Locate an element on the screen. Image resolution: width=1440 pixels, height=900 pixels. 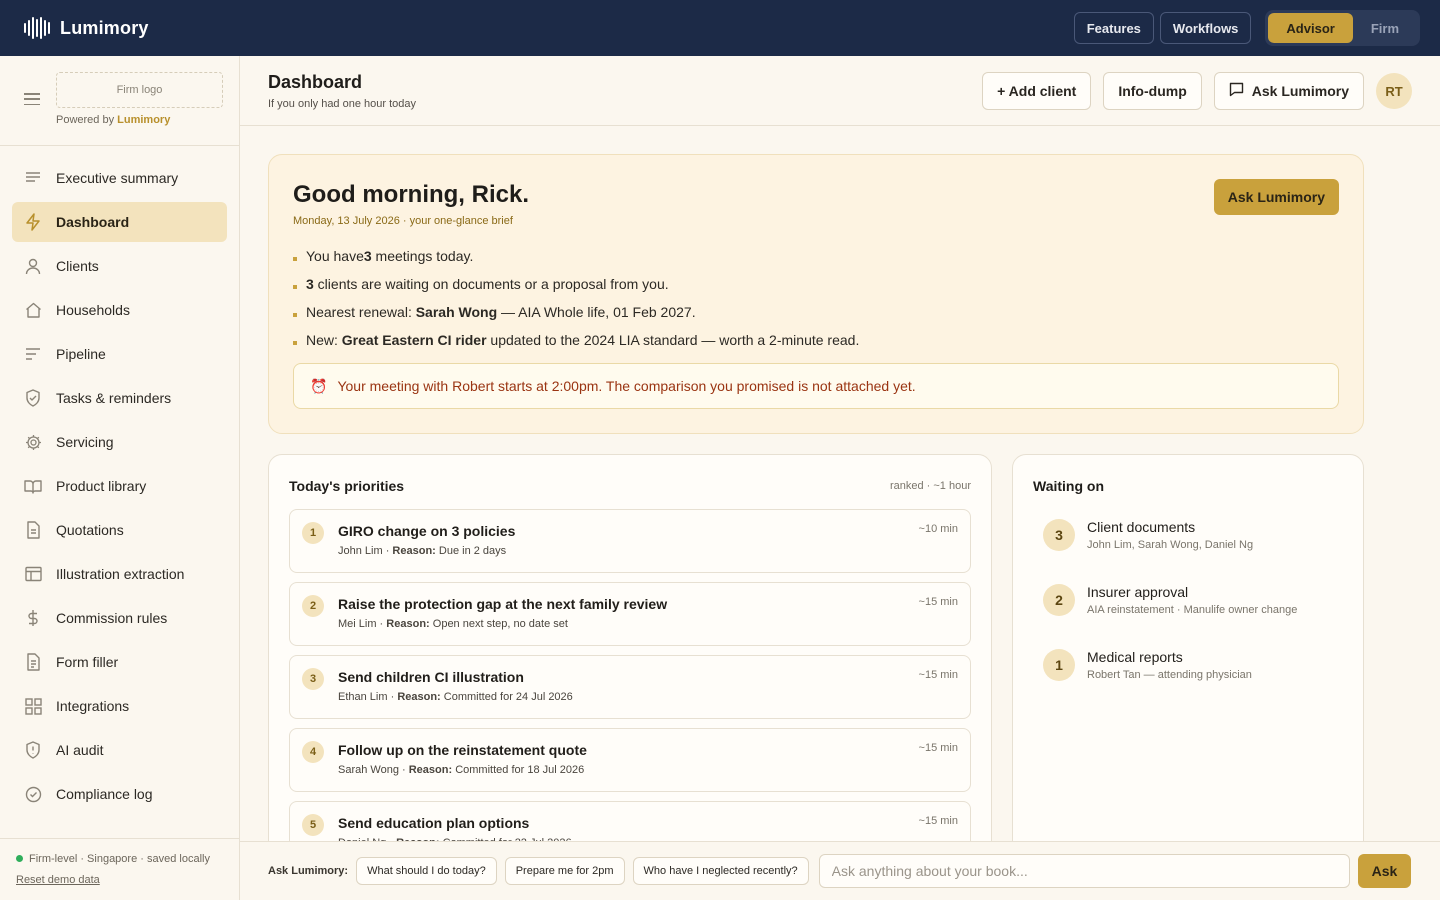
greeting-title: Good morning, Rick. is located at coordinates (411, 194).